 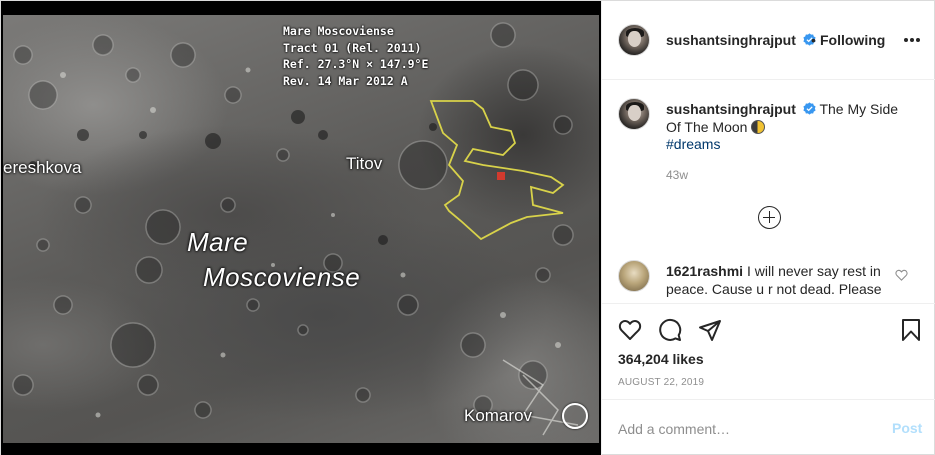 I want to click on map-info-line: Rev. 14 Mar 2012 A, so click(x=345, y=80).